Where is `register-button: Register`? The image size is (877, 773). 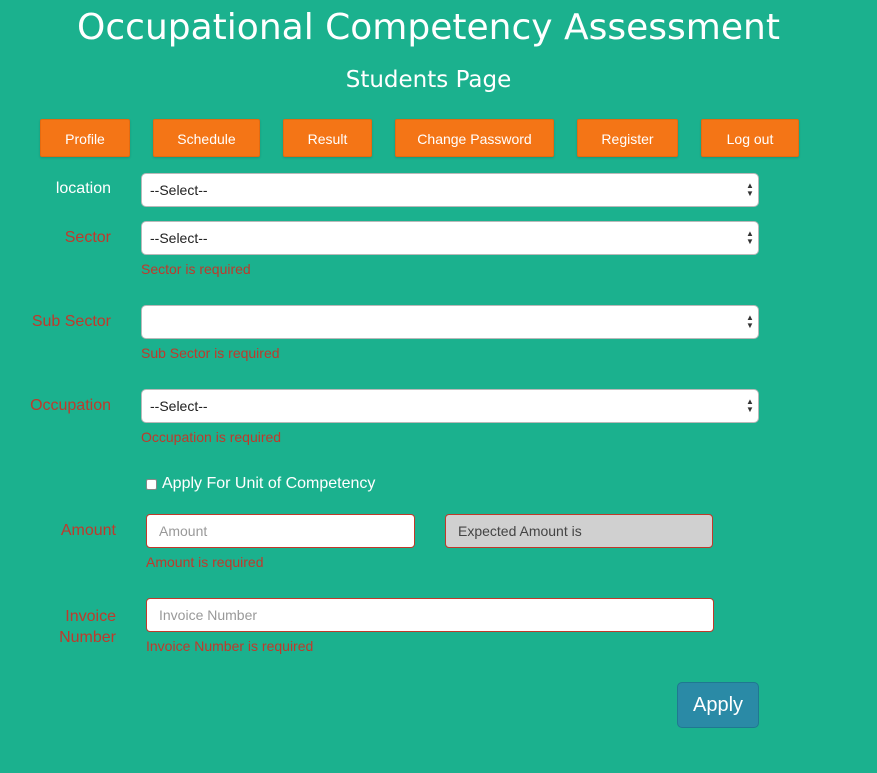 register-button: Register is located at coordinates (627, 138).